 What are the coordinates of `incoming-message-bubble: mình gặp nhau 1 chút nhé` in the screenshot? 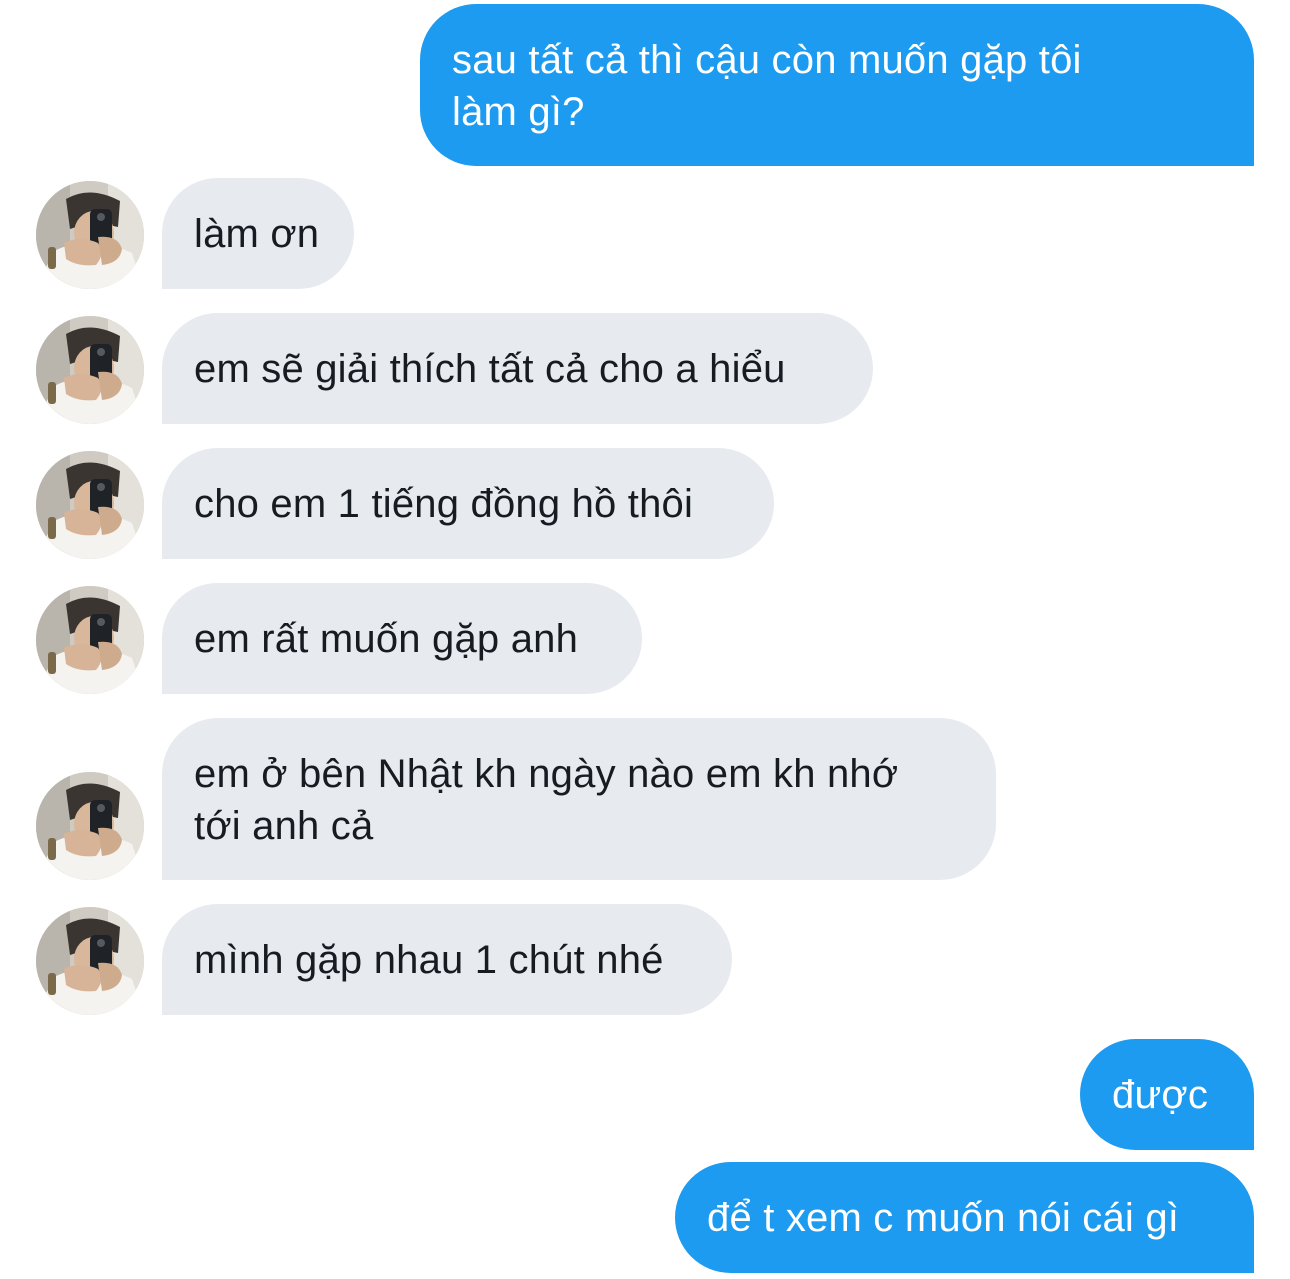 It's located at (447, 959).